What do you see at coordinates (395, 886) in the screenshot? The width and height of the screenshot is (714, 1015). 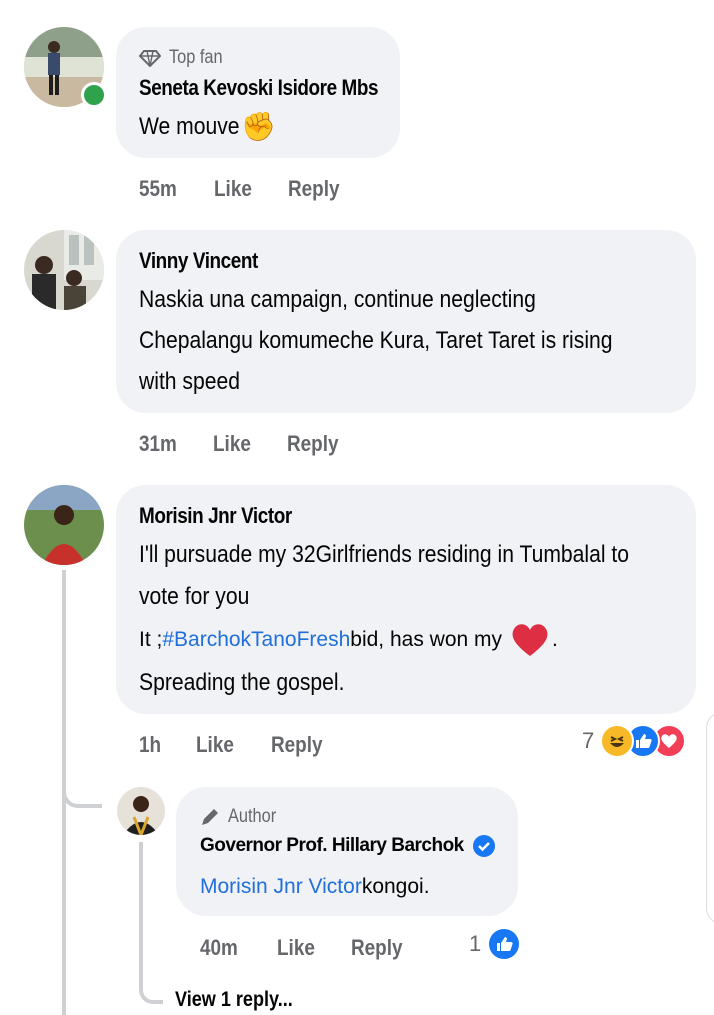 I see `reply-text: kongoi.` at bounding box center [395, 886].